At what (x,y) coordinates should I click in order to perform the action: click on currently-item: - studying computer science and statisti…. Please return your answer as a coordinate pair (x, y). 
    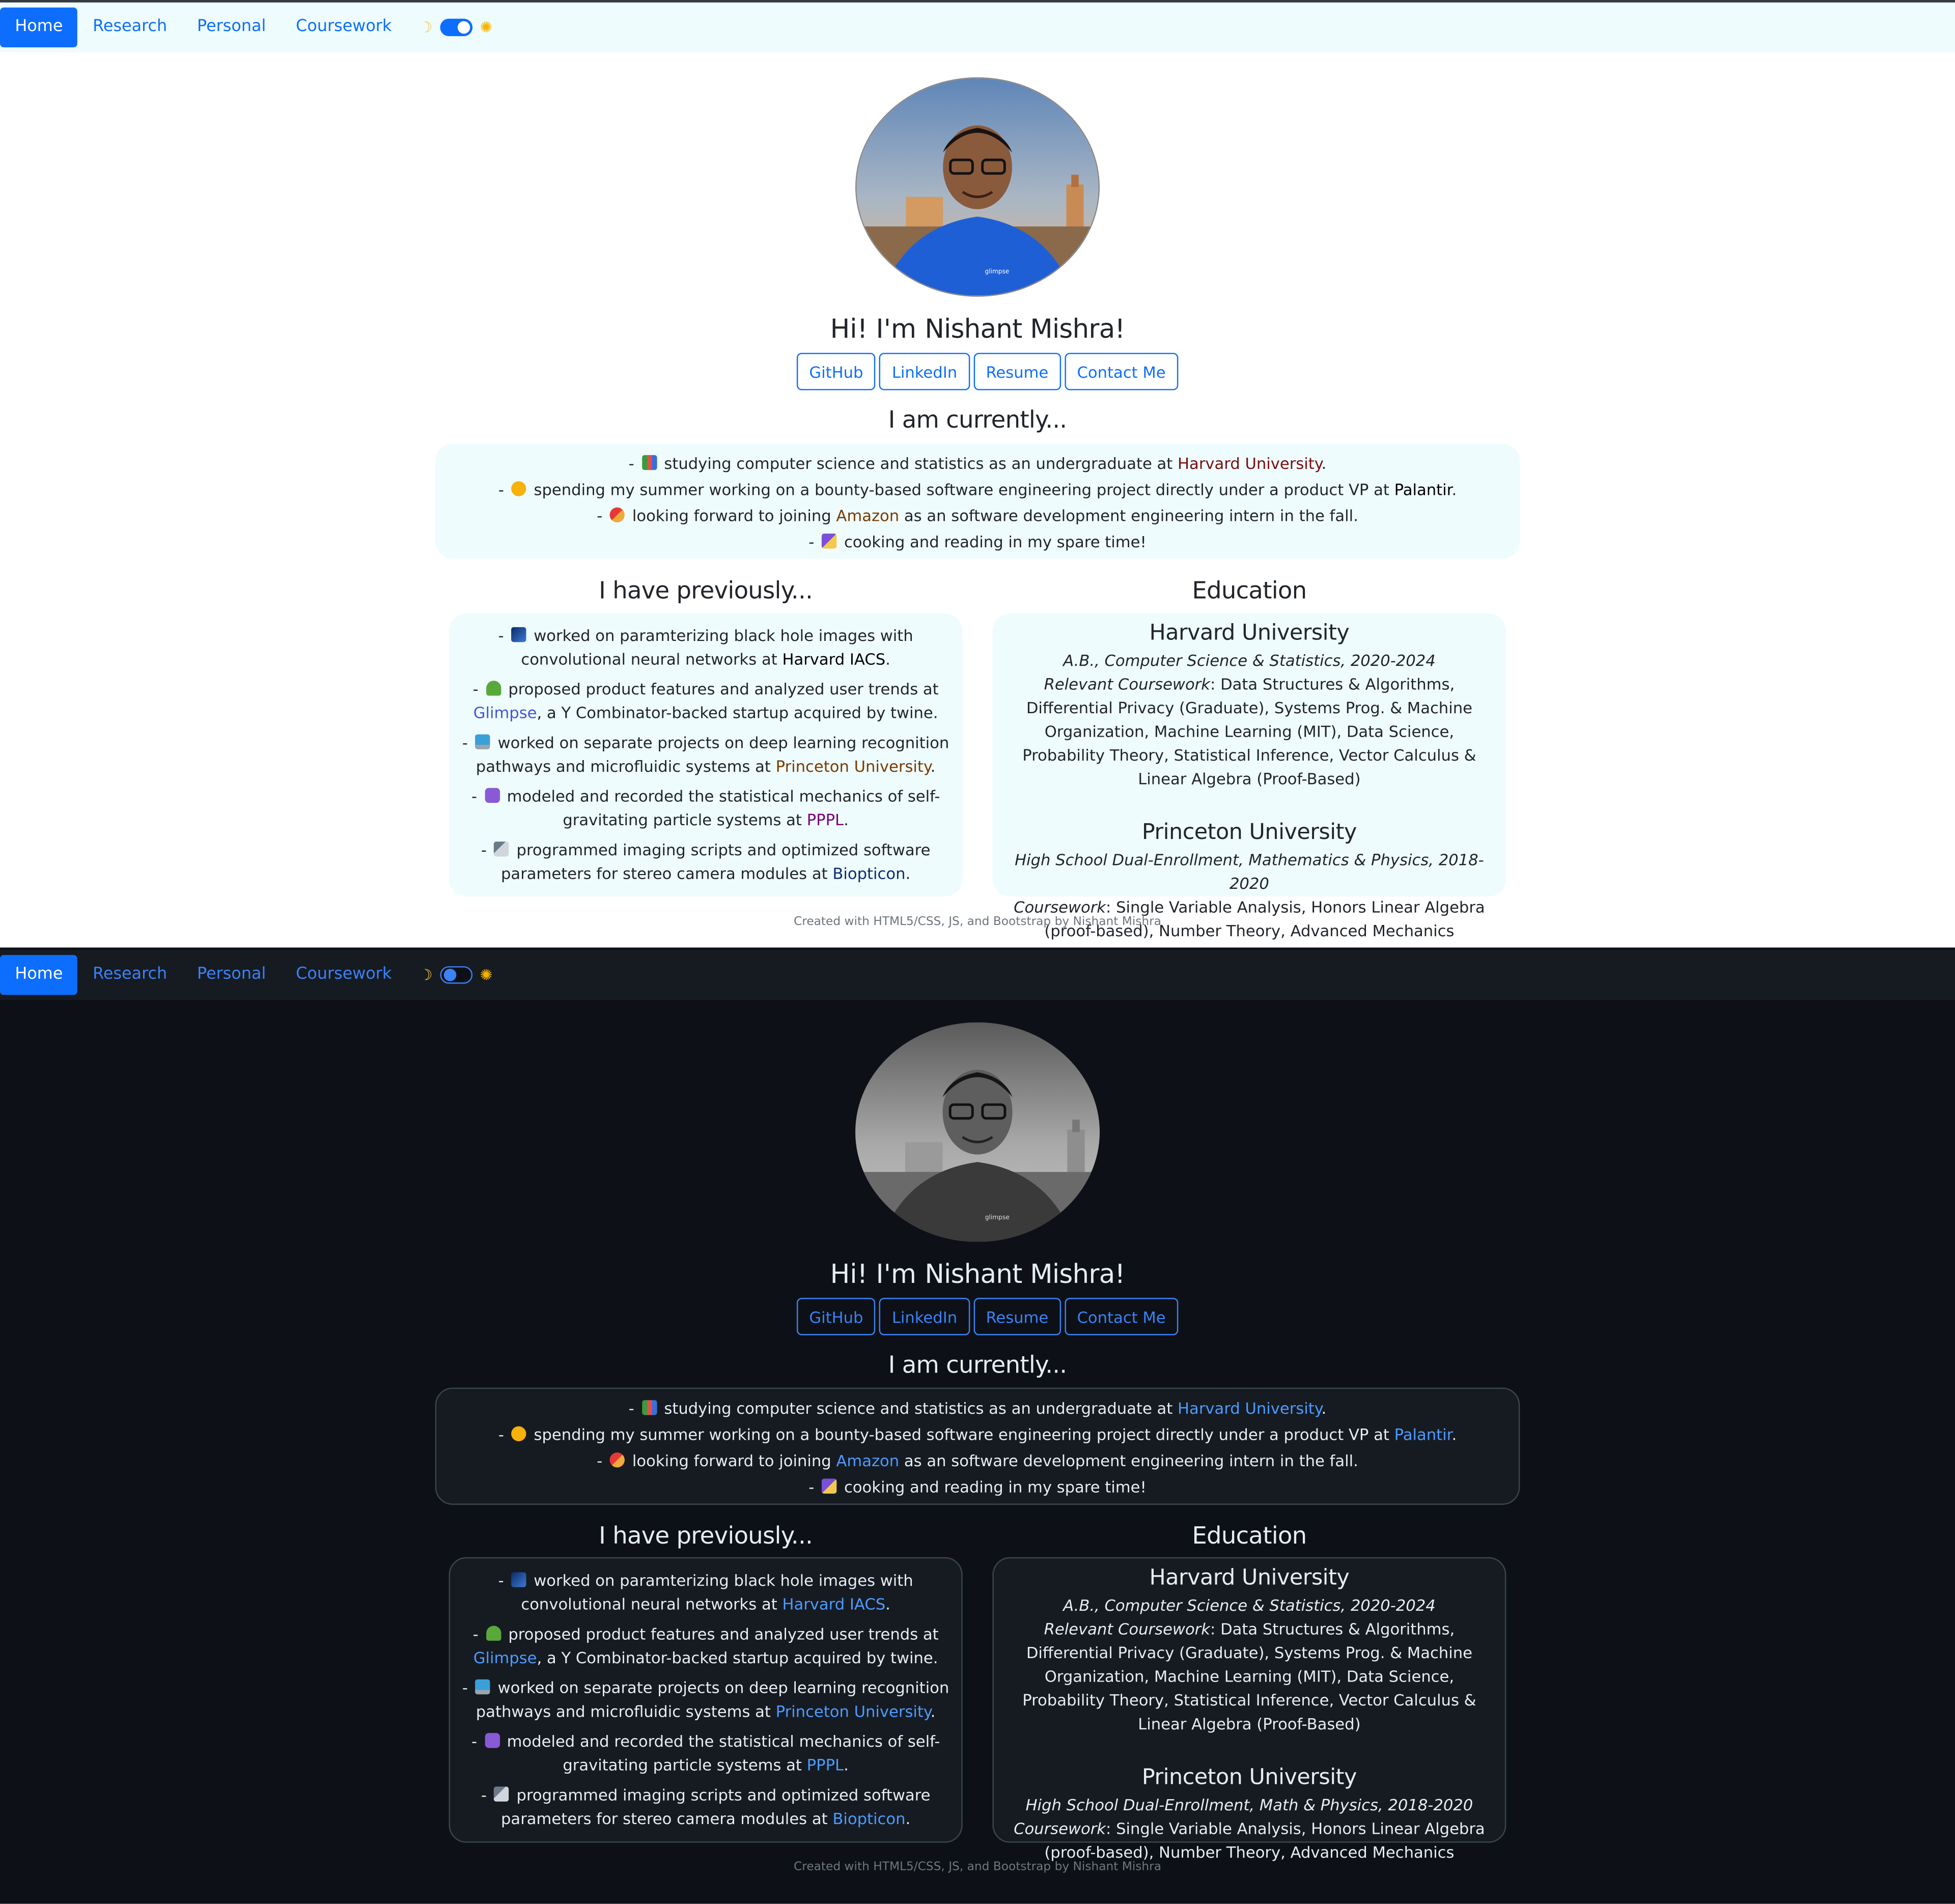
    Looking at the image, I should click on (978, 1408).